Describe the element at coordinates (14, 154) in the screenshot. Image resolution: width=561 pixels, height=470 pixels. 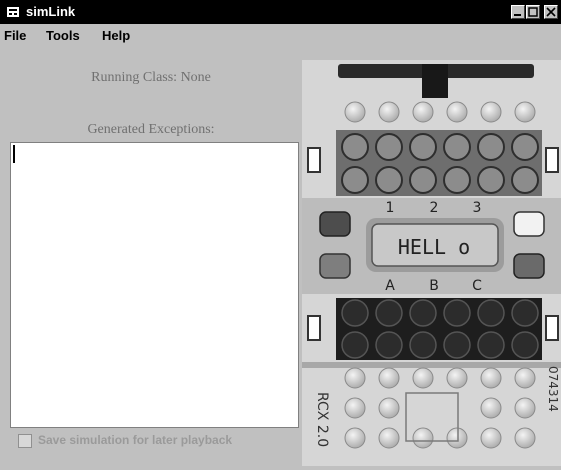
I see `text-caret` at that location.